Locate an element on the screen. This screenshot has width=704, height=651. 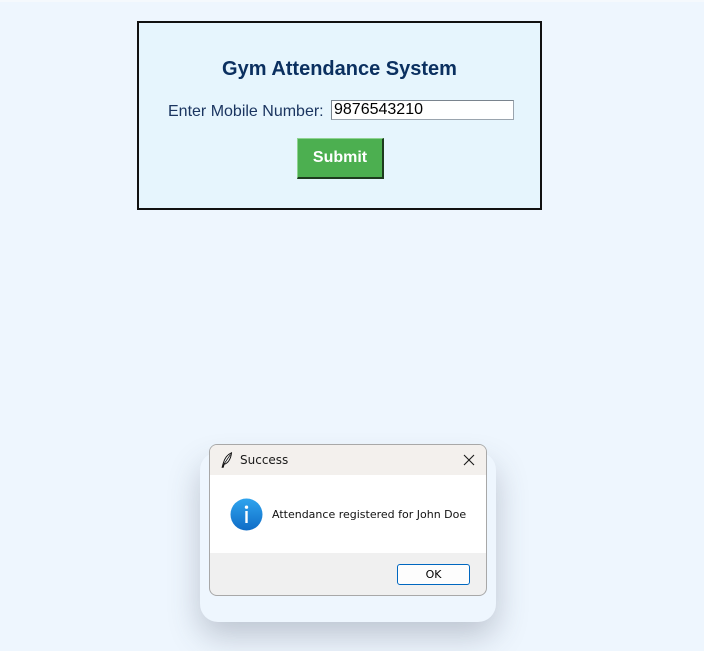
mobile-number-label: Enter Mobile Number: is located at coordinates (246, 111).